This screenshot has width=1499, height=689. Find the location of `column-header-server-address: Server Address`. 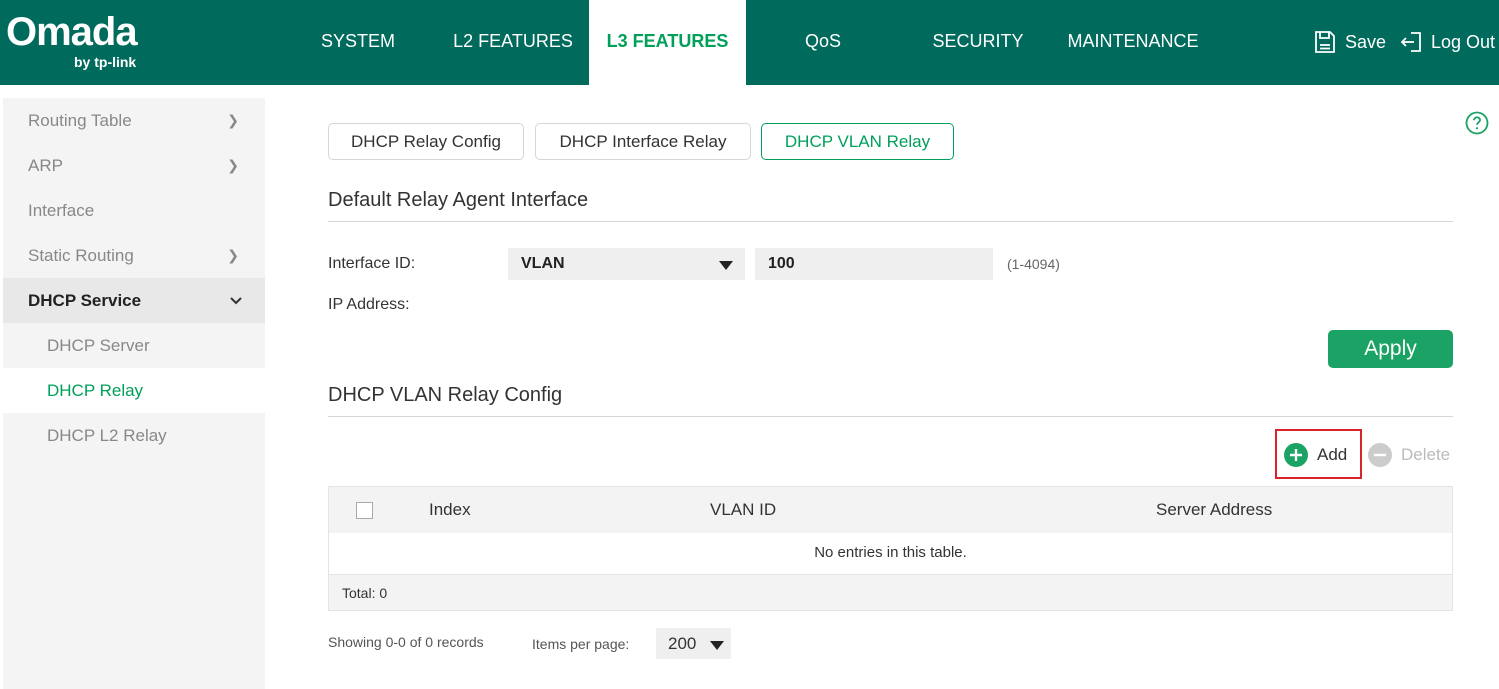

column-header-server-address: Server Address is located at coordinates (1214, 509).